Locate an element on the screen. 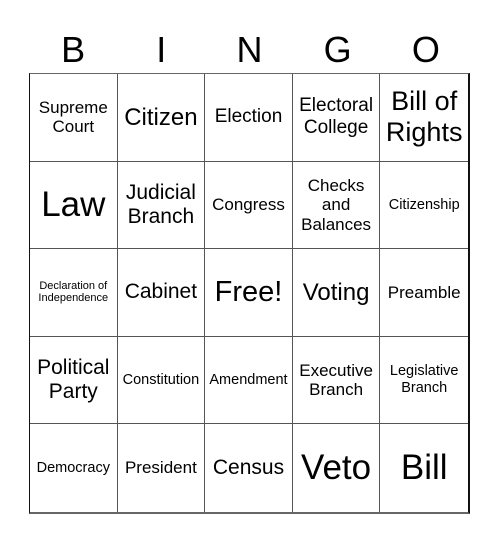  bingo-header: B I N G O is located at coordinates (249, 50).